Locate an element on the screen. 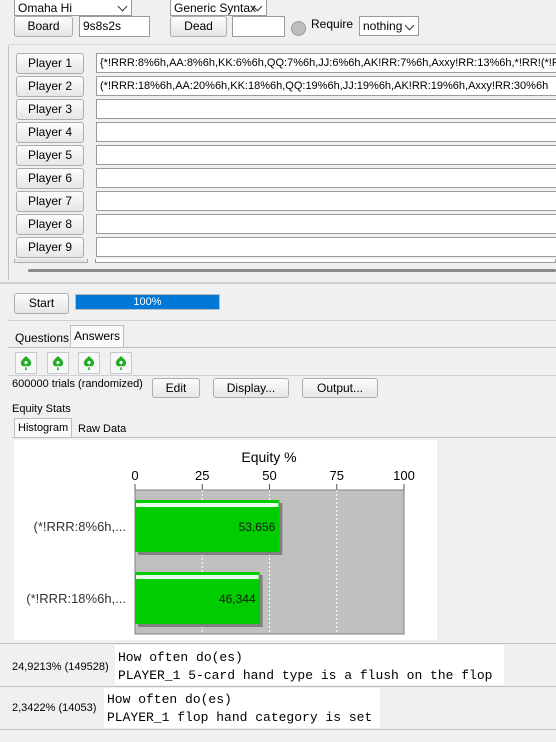  x-tick-label: 25 is located at coordinates (202, 475).